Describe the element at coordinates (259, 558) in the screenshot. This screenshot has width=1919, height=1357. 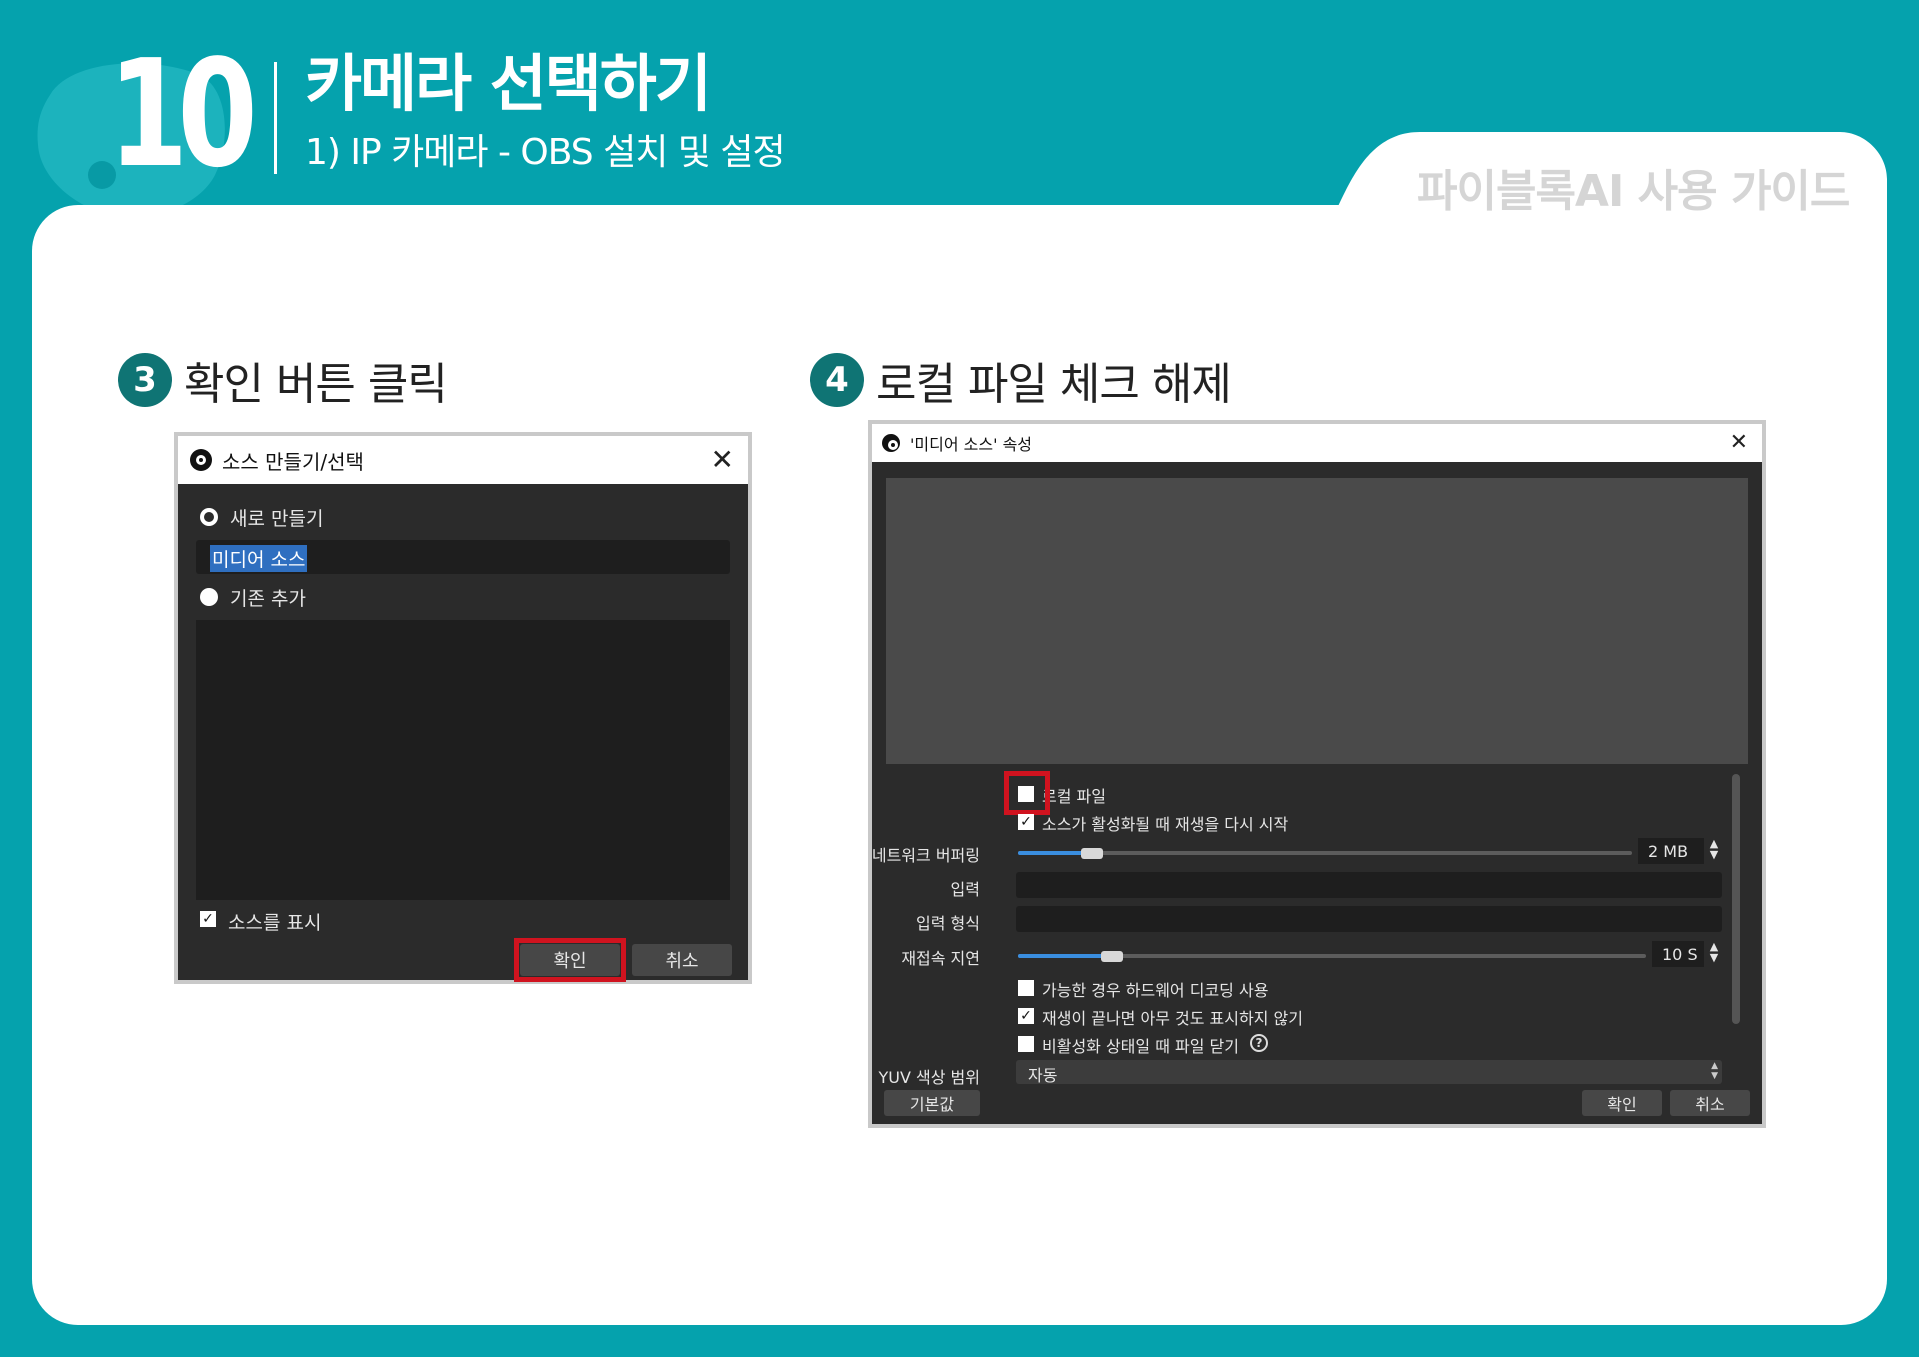
I see `source-name-value: 미디어 소스` at that location.